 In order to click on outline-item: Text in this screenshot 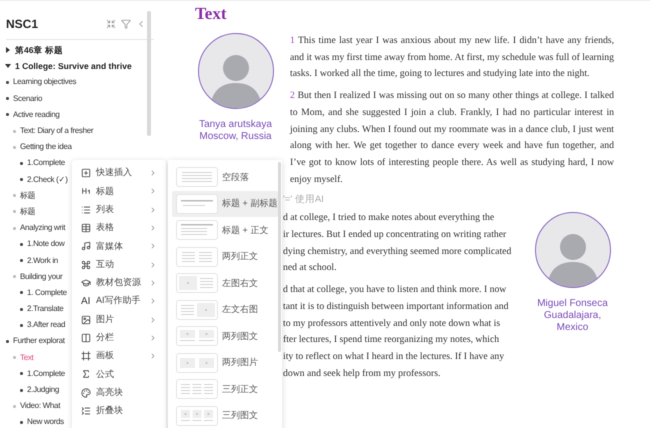, I will do `click(27, 358)`.